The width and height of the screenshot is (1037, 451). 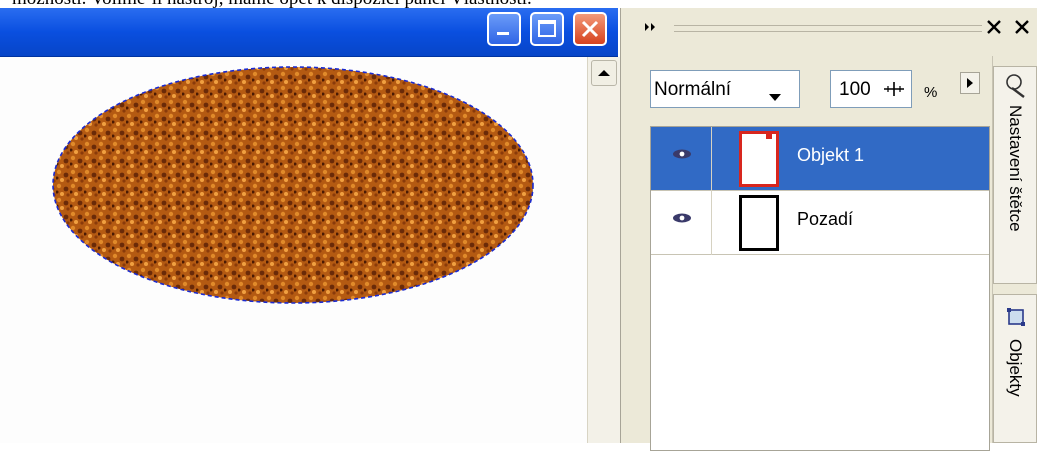 I want to click on close-button, so click(x=590, y=29).